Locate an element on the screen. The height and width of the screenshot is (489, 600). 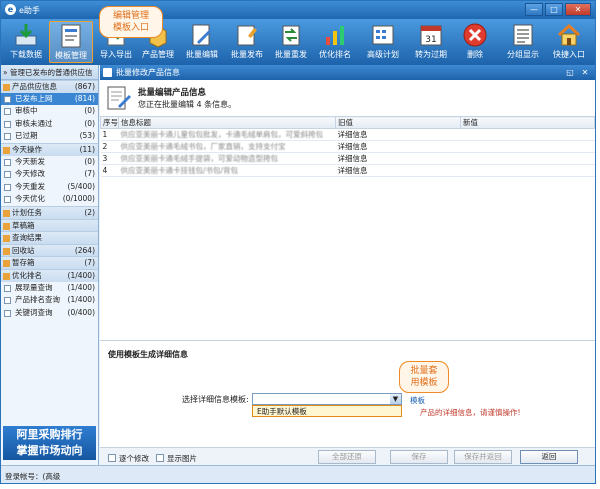
toolbar-home-button: 快捷入口 is located at coordinates (569, 42).